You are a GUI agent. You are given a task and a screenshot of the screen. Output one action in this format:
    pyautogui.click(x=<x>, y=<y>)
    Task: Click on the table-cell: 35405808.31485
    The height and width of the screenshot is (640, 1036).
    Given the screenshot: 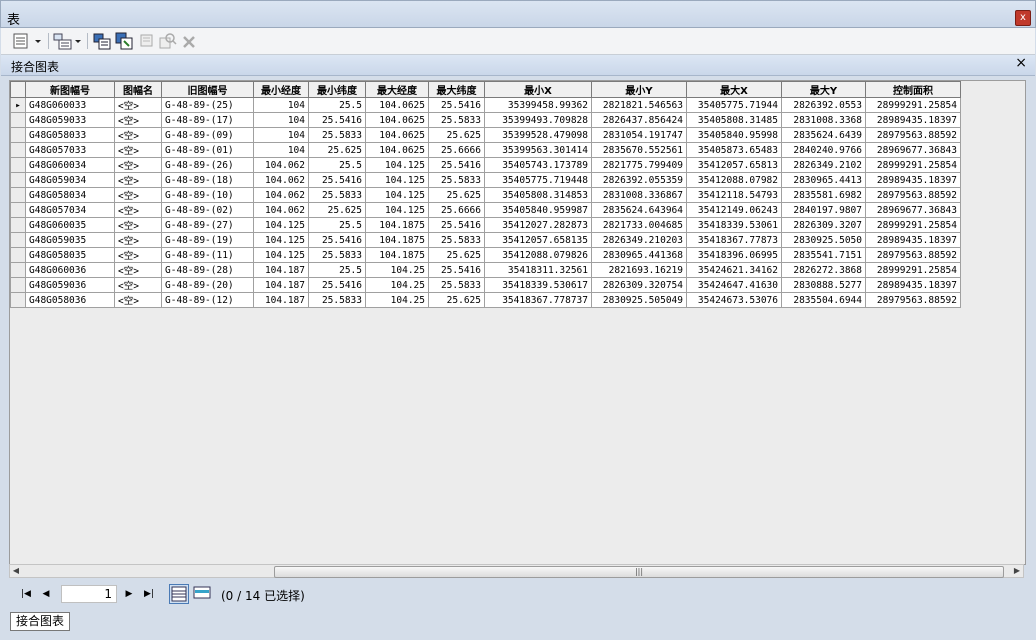 What is the action you would take?
    pyautogui.click(x=734, y=120)
    